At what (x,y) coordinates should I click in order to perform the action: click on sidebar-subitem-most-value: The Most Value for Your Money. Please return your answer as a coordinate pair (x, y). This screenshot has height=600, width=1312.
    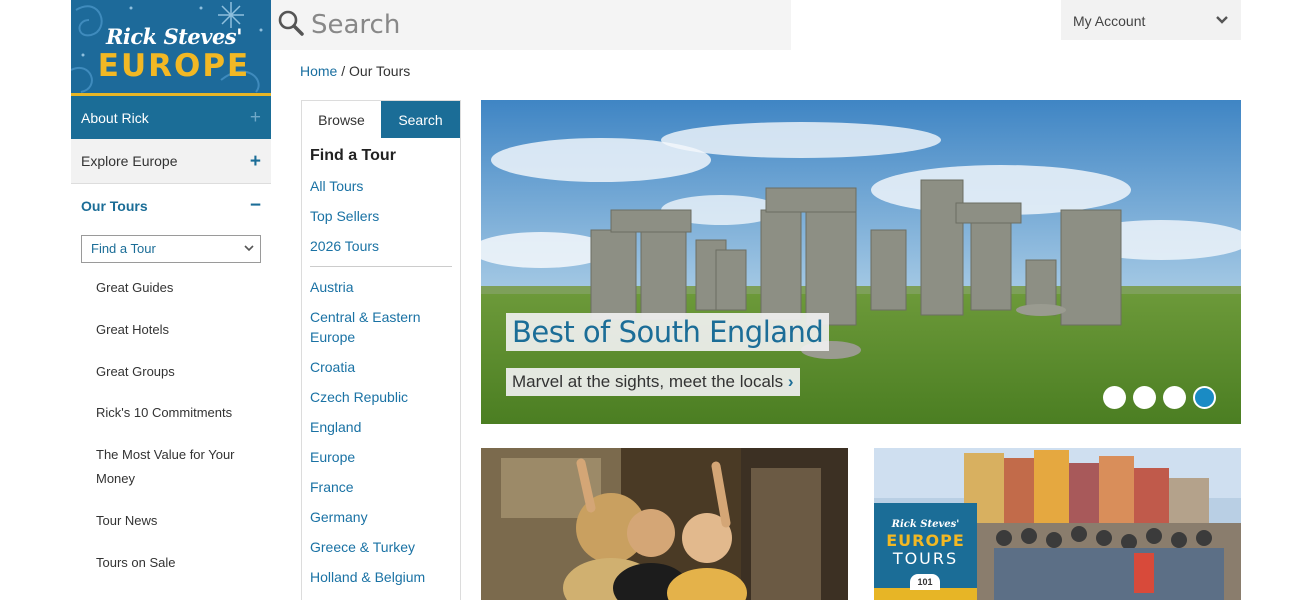
    Looking at the image, I should click on (153, 467).